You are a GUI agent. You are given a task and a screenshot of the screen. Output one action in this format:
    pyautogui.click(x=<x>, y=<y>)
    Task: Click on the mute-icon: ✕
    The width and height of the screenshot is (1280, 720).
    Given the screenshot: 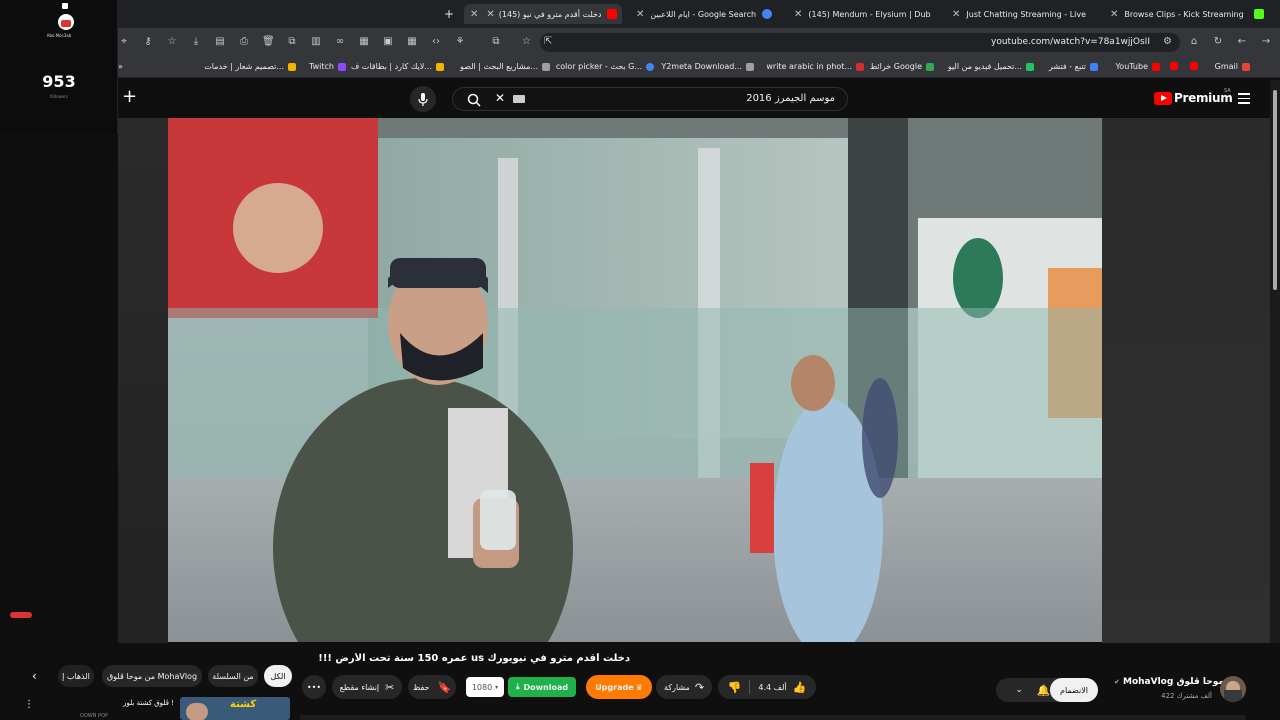 What is the action you would take?
    pyautogui.click(x=474, y=14)
    